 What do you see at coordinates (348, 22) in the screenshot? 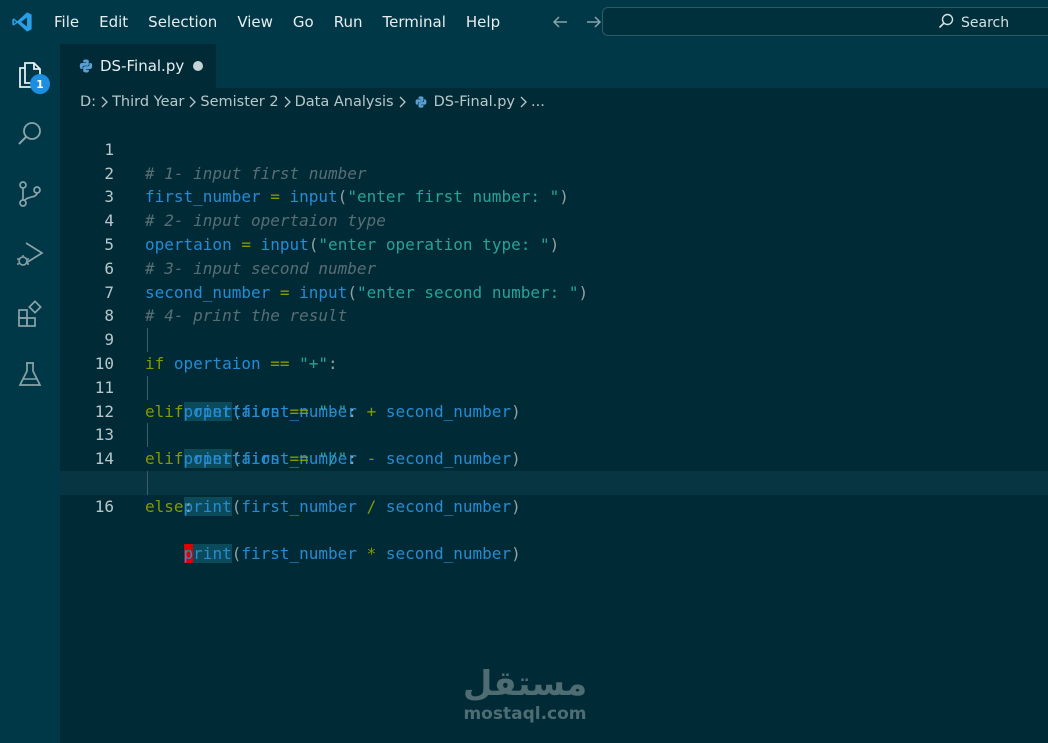
I see `menu-run: Run` at bounding box center [348, 22].